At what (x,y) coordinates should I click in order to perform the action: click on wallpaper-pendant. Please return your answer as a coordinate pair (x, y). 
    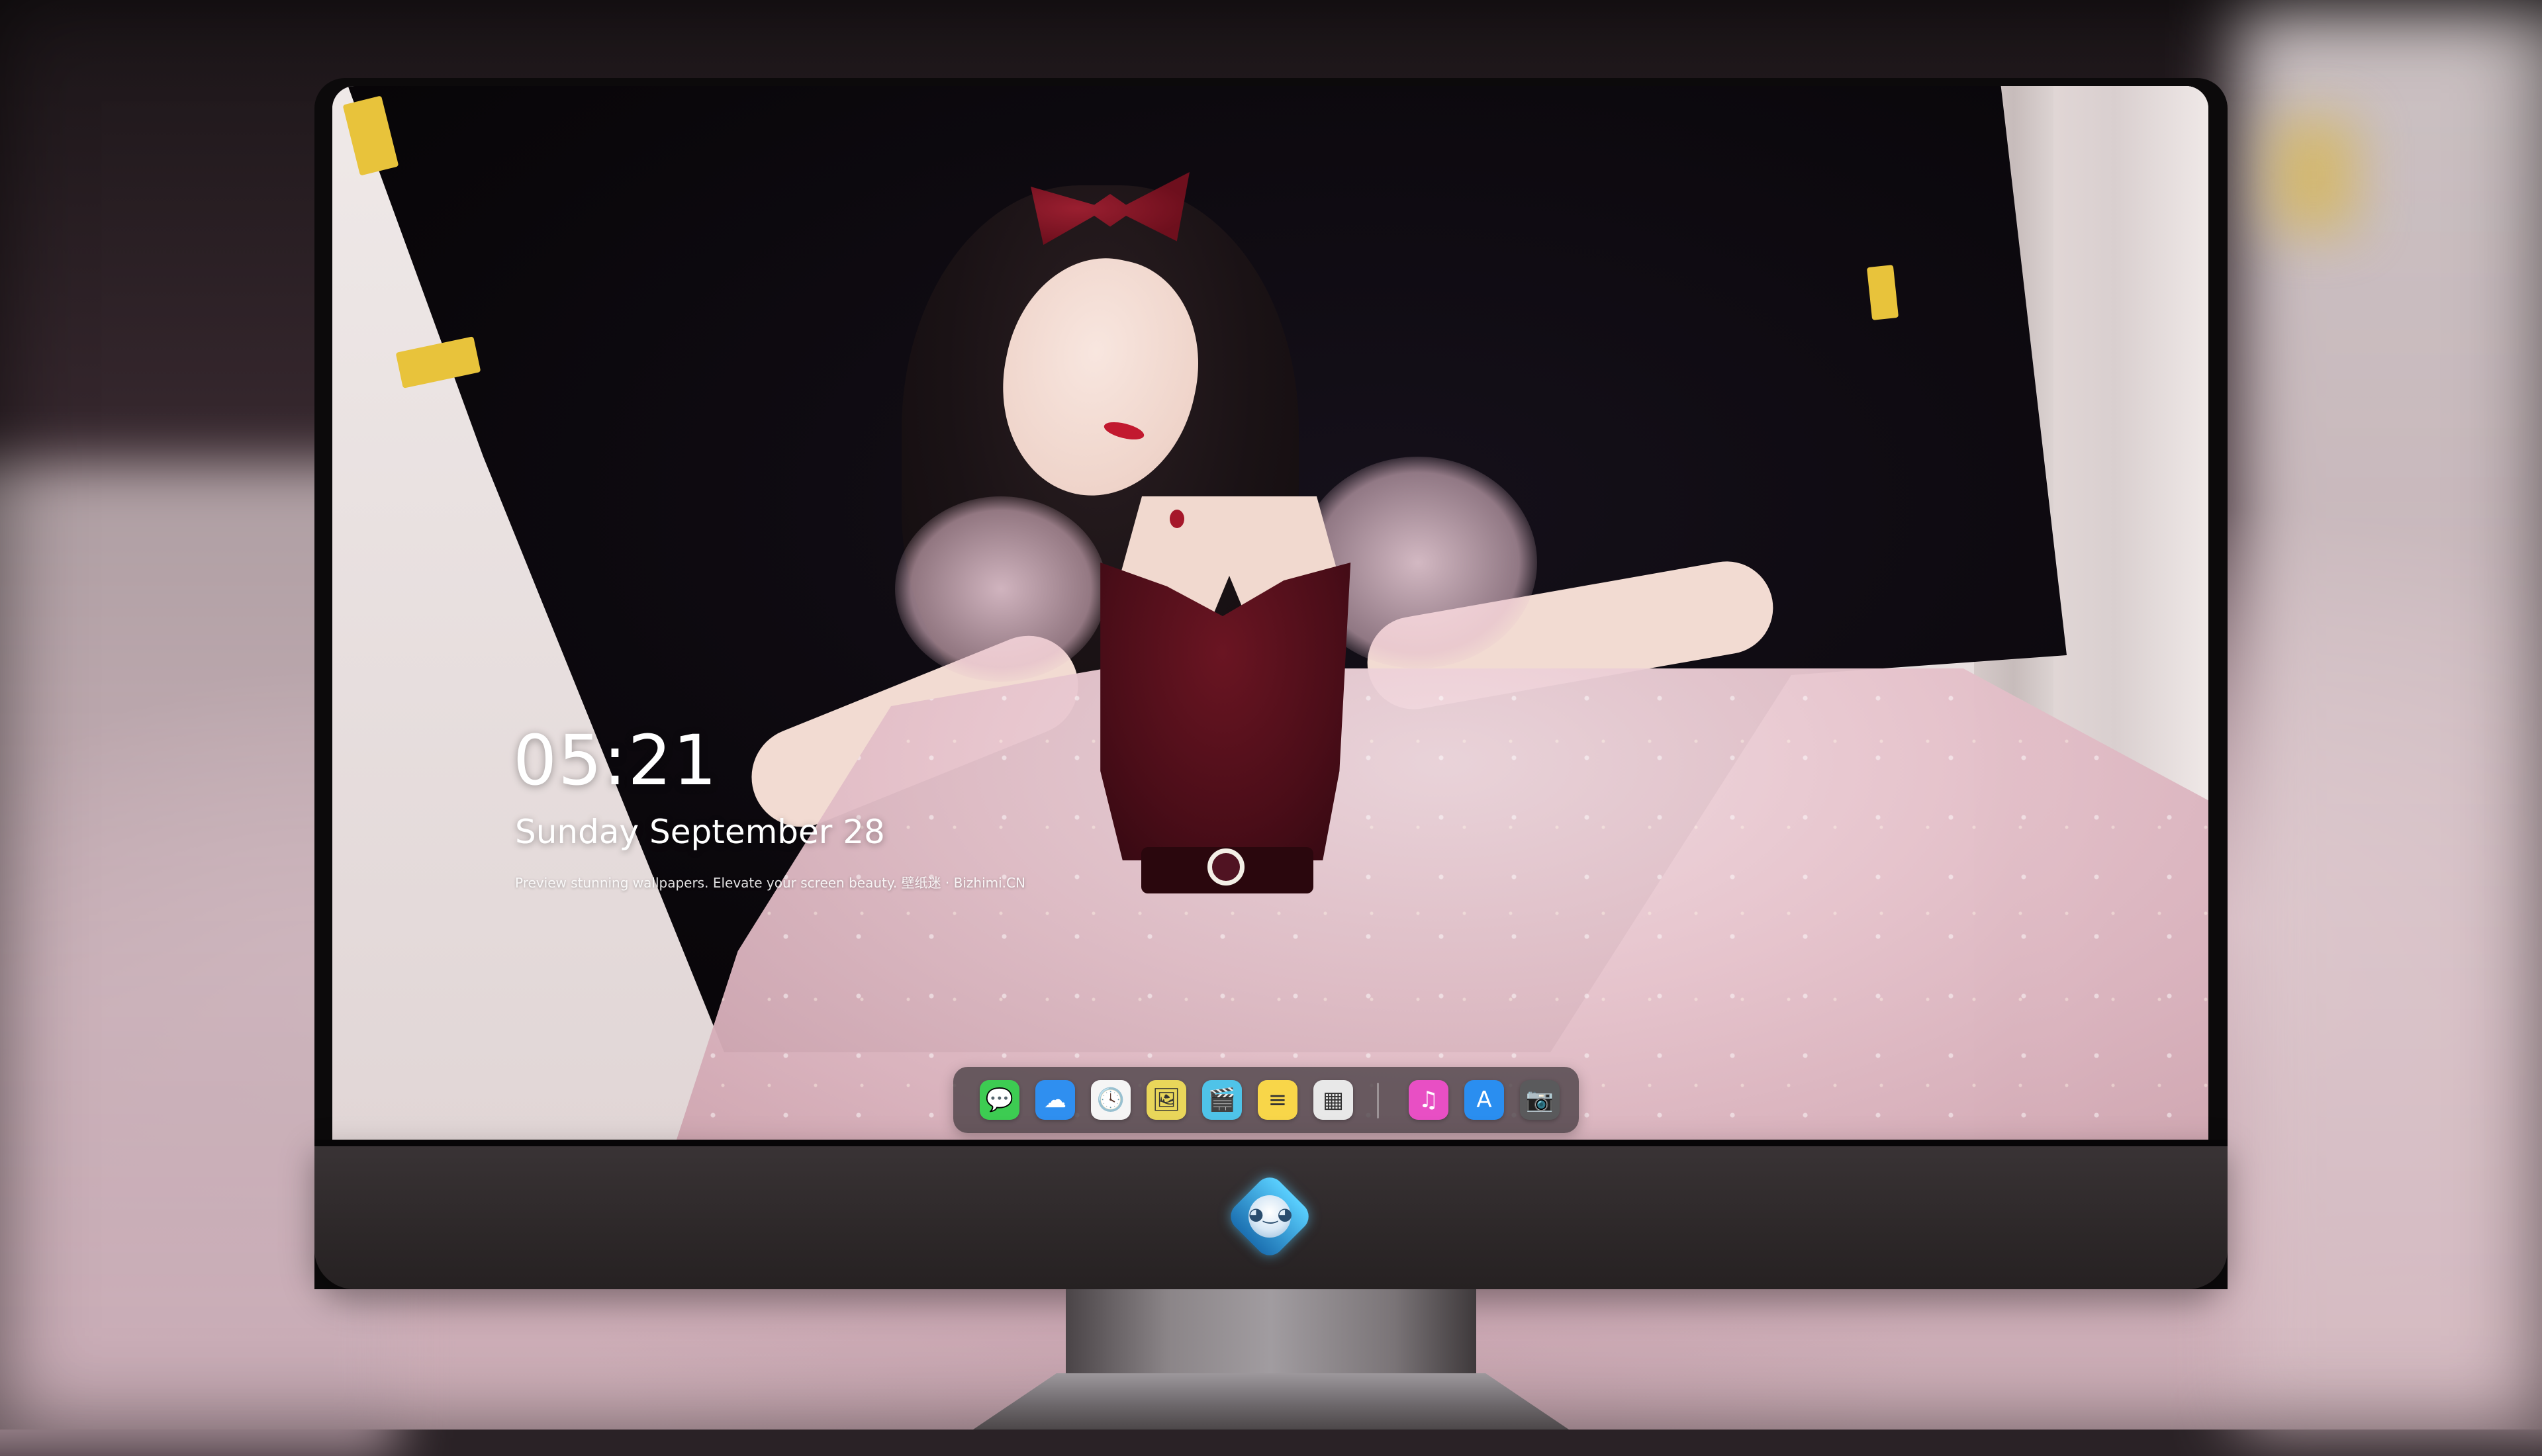
    Looking at the image, I should click on (1177, 519).